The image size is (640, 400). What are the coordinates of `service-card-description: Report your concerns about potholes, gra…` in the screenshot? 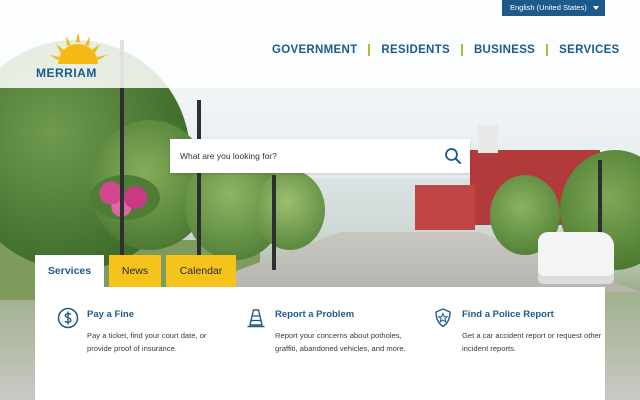 It's located at (340, 342).